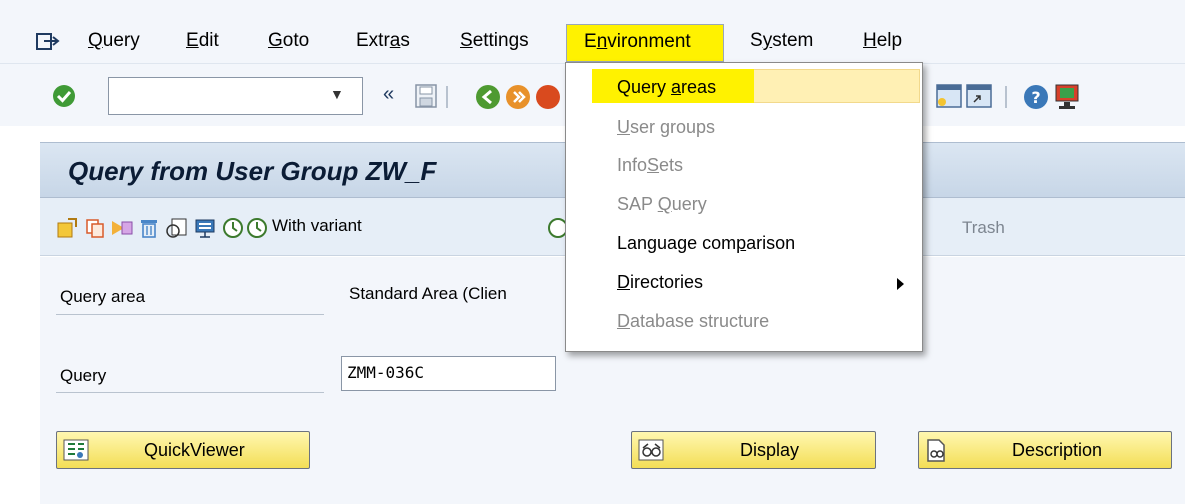 The image size is (1185, 504). What do you see at coordinates (550, 97) in the screenshot?
I see `cancel-icon` at bounding box center [550, 97].